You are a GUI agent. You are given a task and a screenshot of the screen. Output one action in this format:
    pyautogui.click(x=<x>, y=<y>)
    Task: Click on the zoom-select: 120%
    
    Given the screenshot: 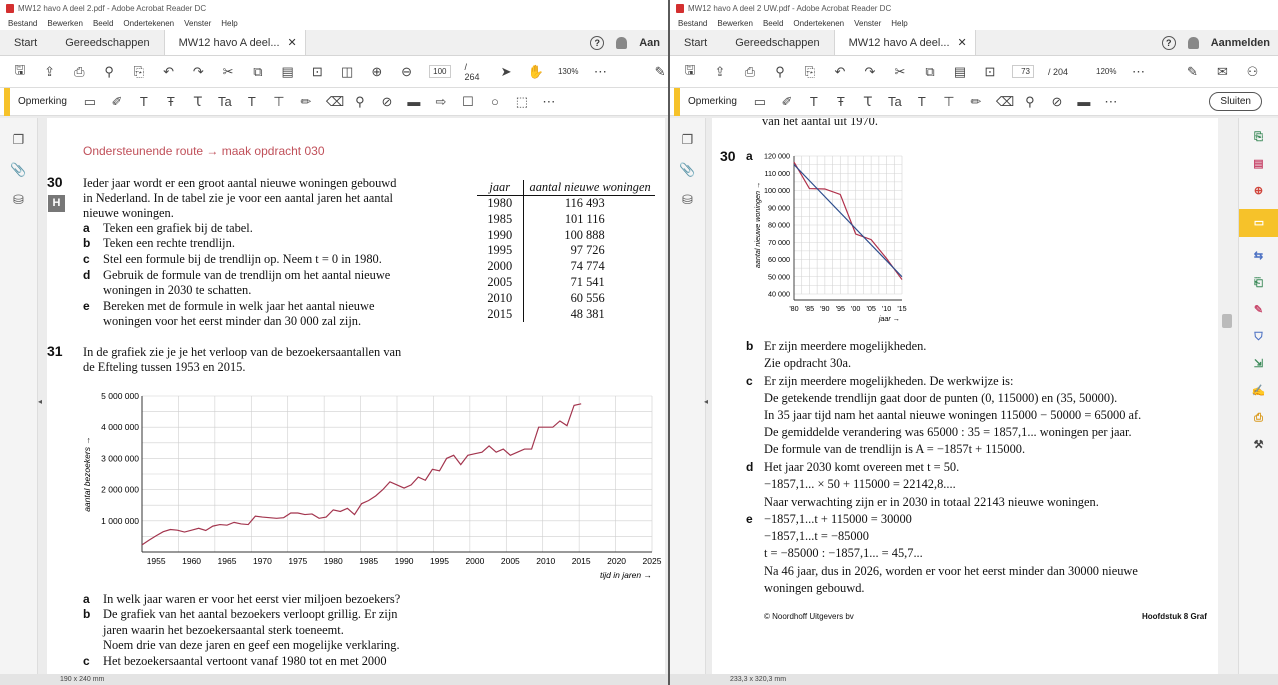 What is the action you would take?
    pyautogui.click(x=1106, y=71)
    